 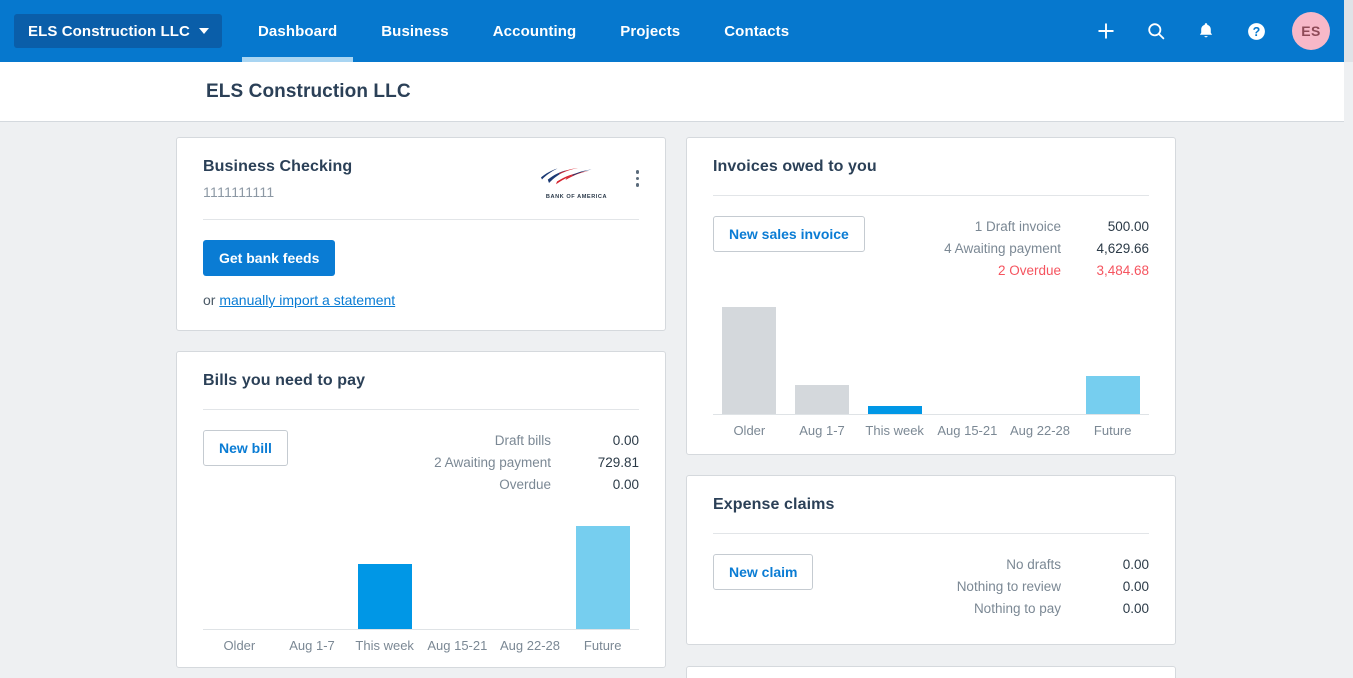 I want to click on expense-summary-row: Nothing to review 0.00, so click(x=1053, y=587).